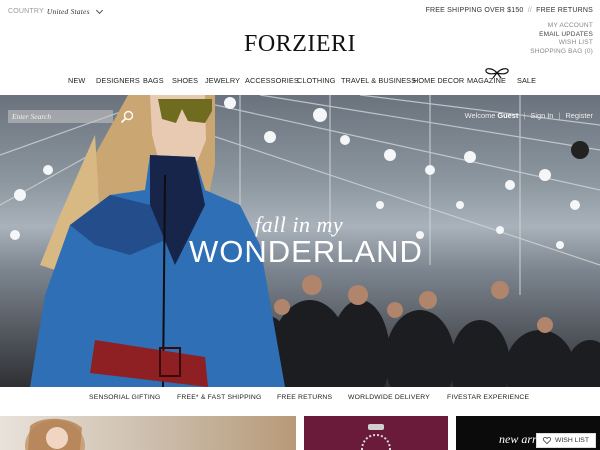 The height and width of the screenshot is (450, 600). Describe the element at coordinates (529, 115) in the screenshot. I see `welcome-bar: Welcome Guest | Sign In | Register` at that location.